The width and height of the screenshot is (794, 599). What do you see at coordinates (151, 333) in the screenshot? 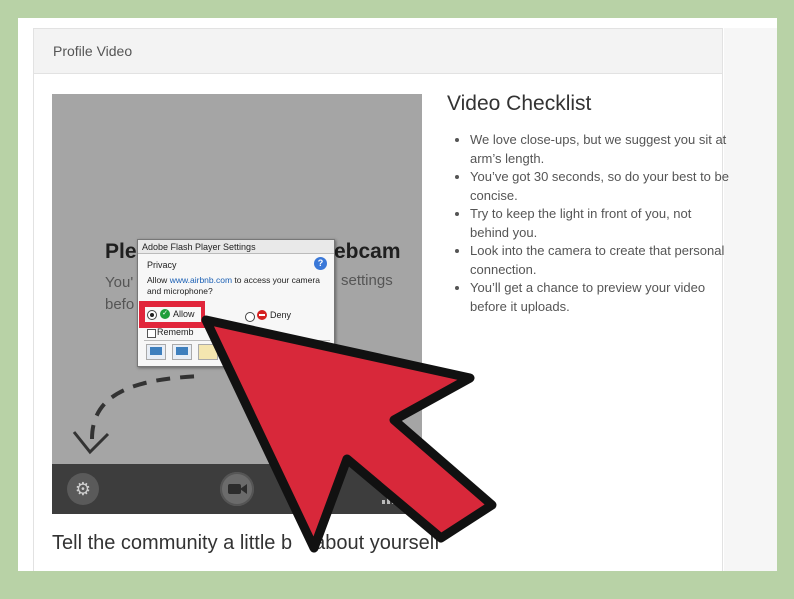
I see `remember-checkbox` at bounding box center [151, 333].